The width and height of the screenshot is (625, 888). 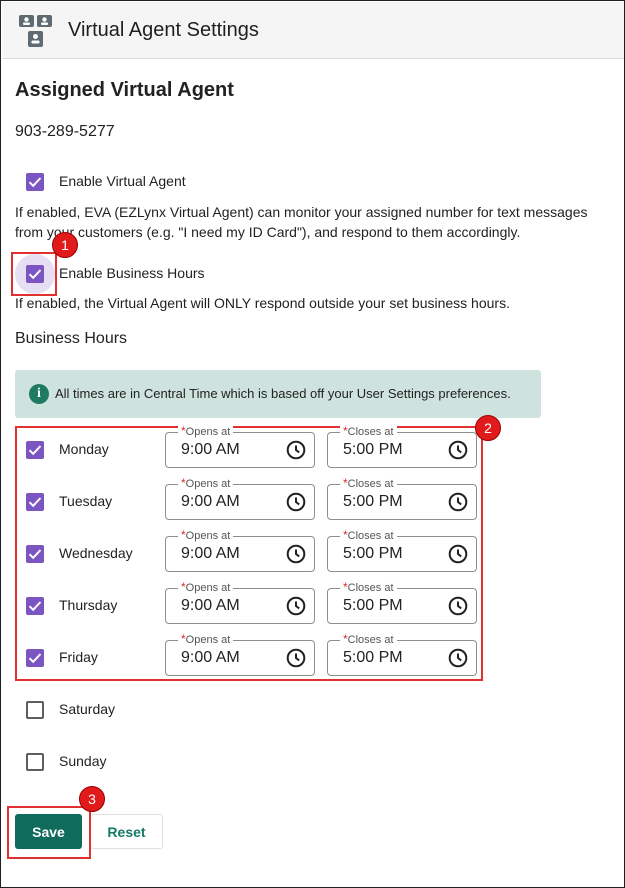 What do you see at coordinates (126, 831) in the screenshot?
I see `reset-button: Reset` at bounding box center [126, 831].